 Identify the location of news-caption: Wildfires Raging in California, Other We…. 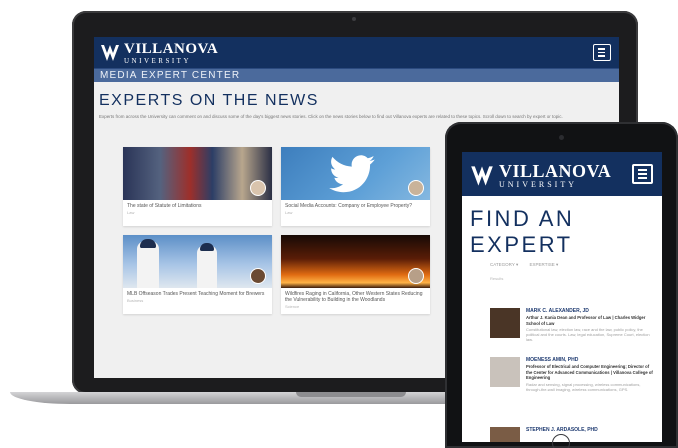
(354, 297).